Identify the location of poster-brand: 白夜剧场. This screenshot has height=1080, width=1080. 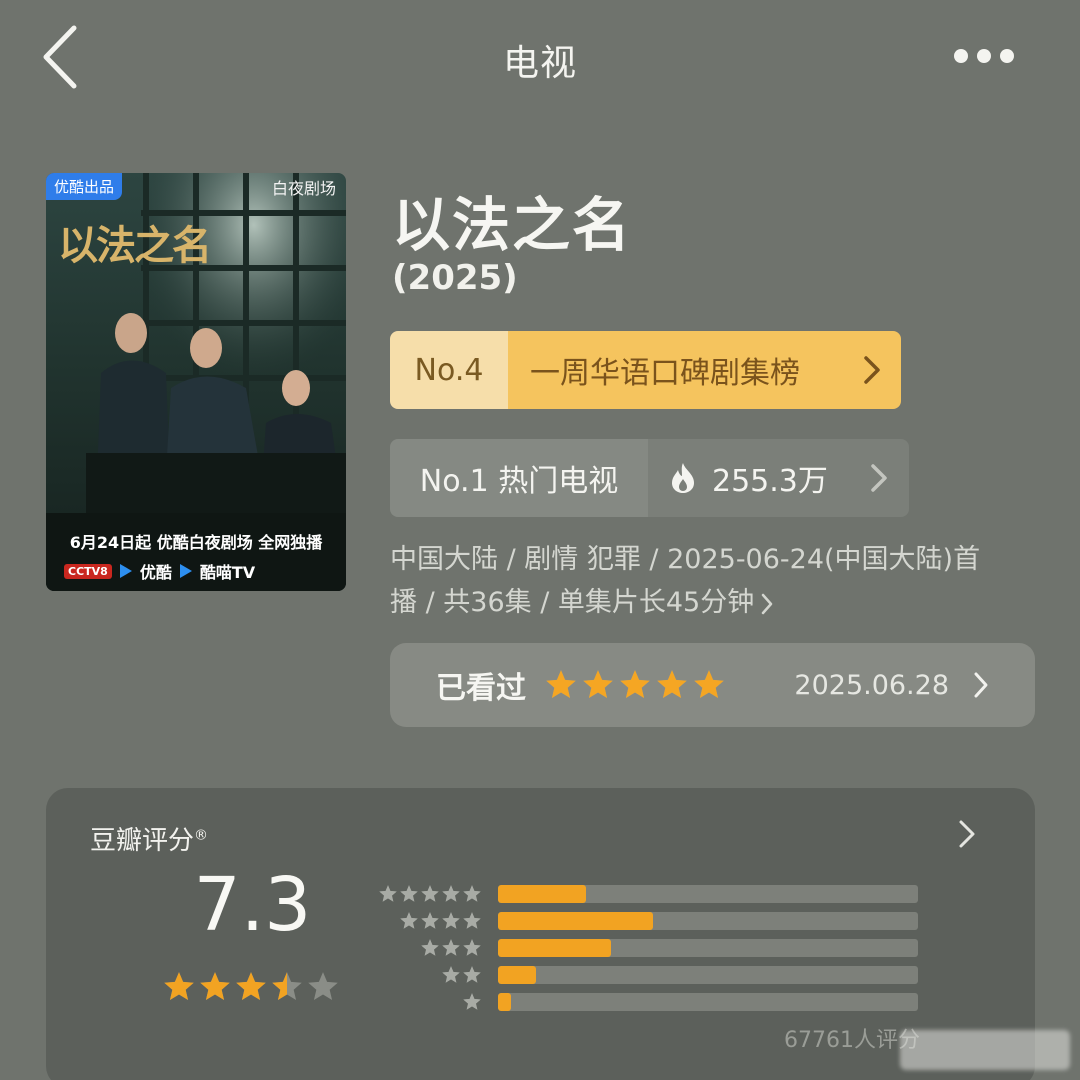
(303, 188).